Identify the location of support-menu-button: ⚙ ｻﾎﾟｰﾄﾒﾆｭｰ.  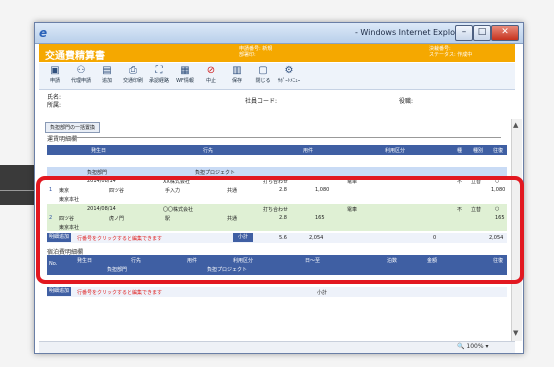
(289, 76).